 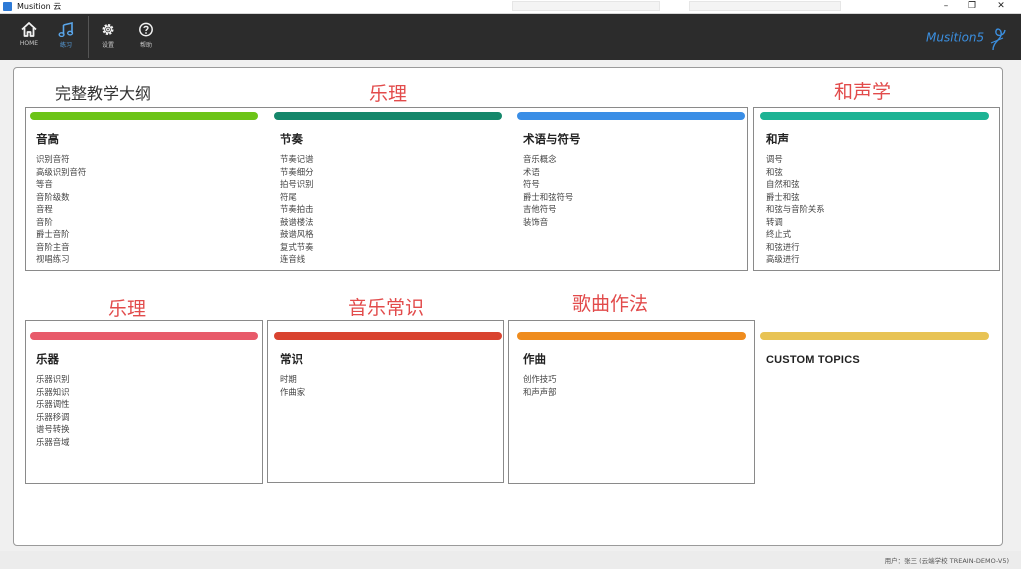 I want to click on topic-link: 乐器音域, so click(x=53, y=442).